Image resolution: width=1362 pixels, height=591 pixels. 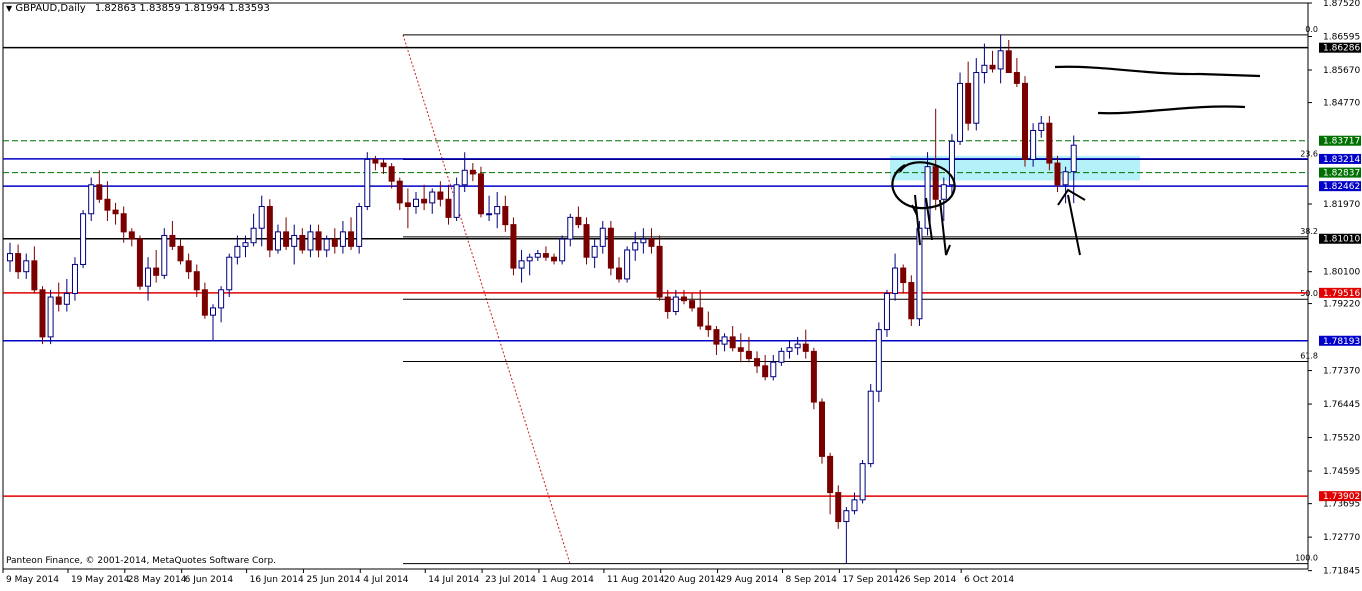 What do you see at coordinates (453, 580) in the screenshot?
I see `x-tick-label: 14 Jul 2014` at bounding box center [453, 580].